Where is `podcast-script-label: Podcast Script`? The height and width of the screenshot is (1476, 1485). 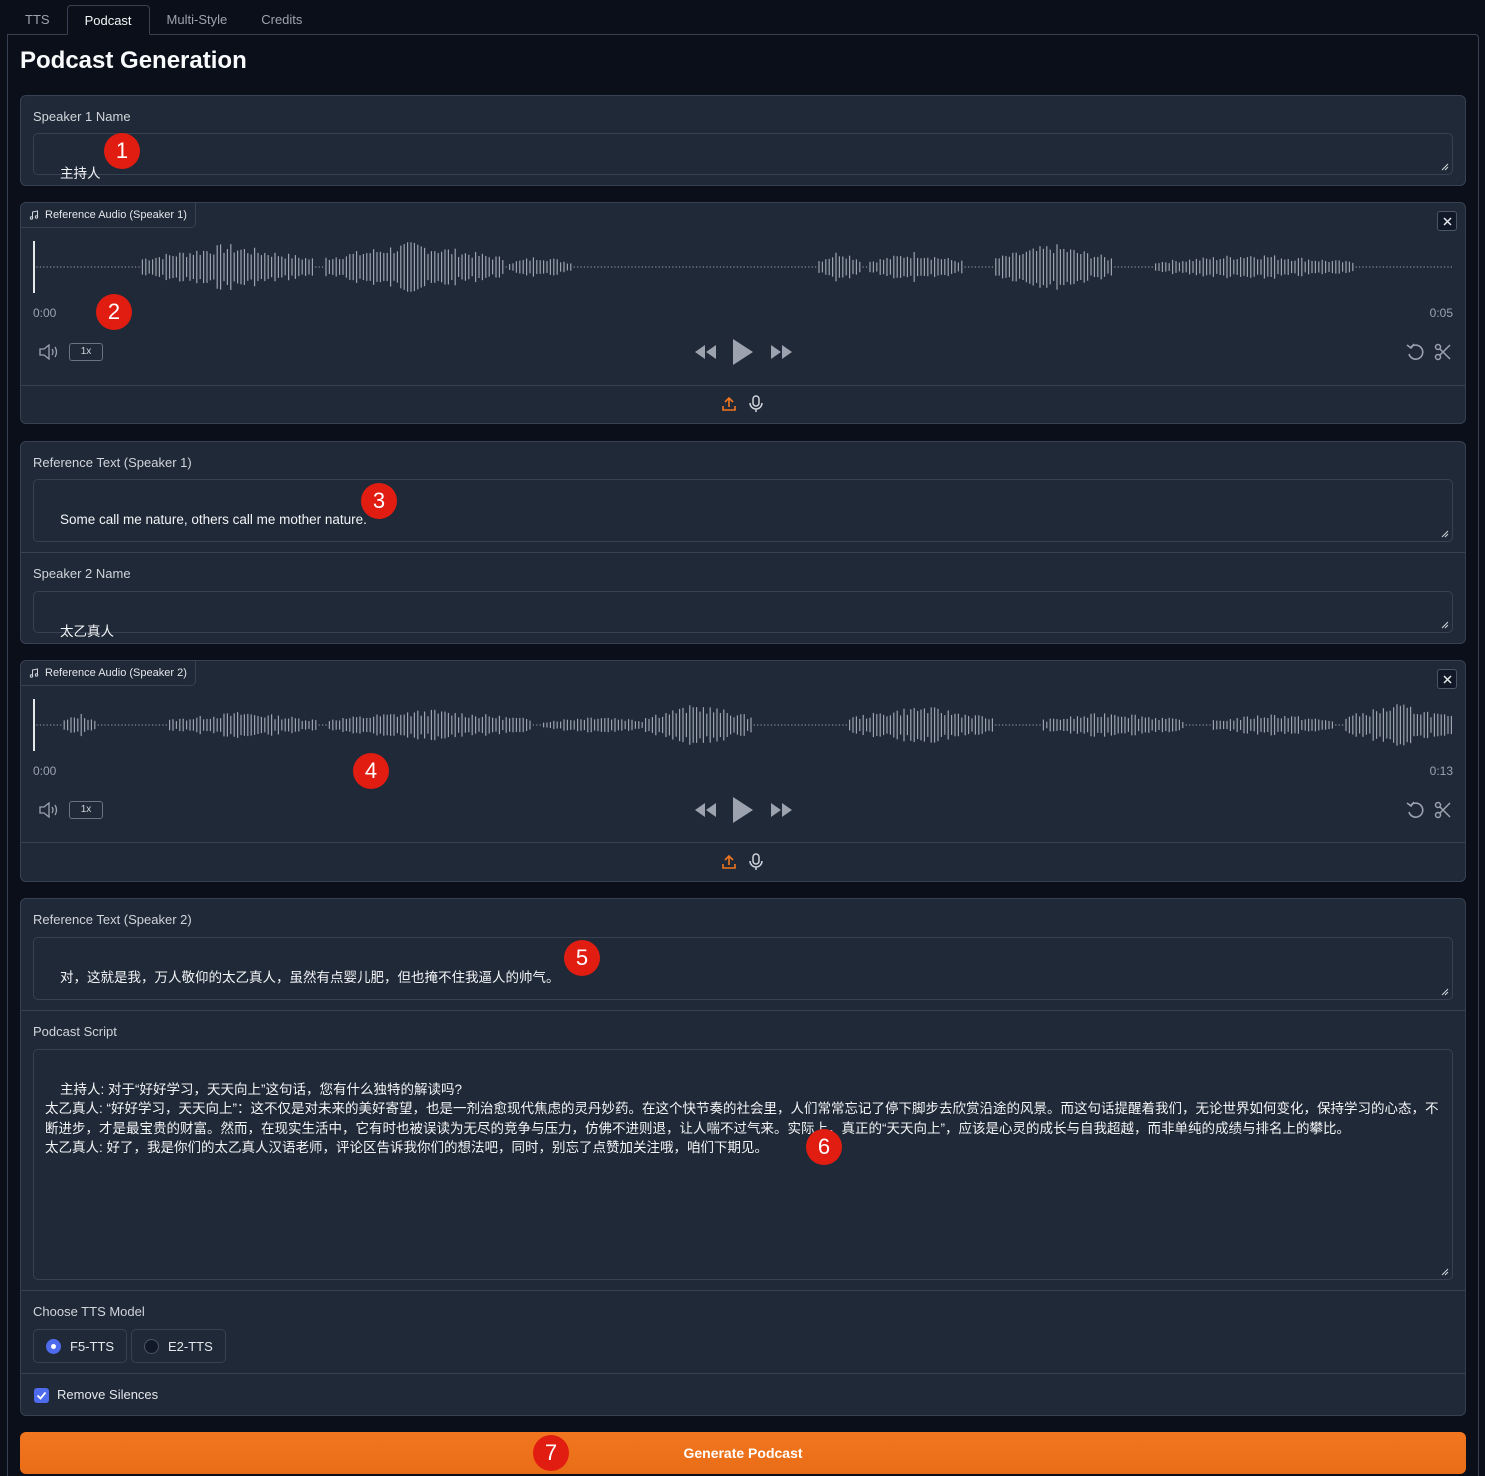
podcast-script-label: Podcast Script is located at coordinates (75, 1031).